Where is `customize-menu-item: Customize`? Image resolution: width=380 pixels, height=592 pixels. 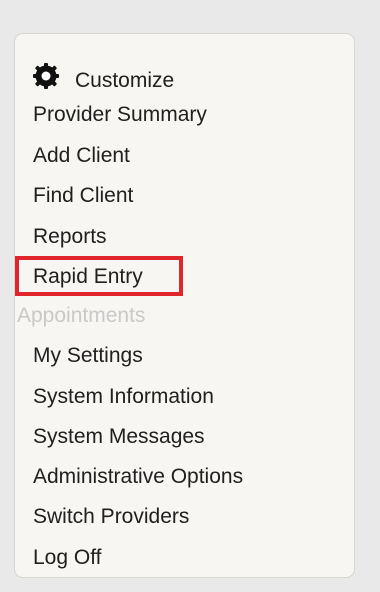
customize-menu-item: Customize is located at coordinates (103, 74).